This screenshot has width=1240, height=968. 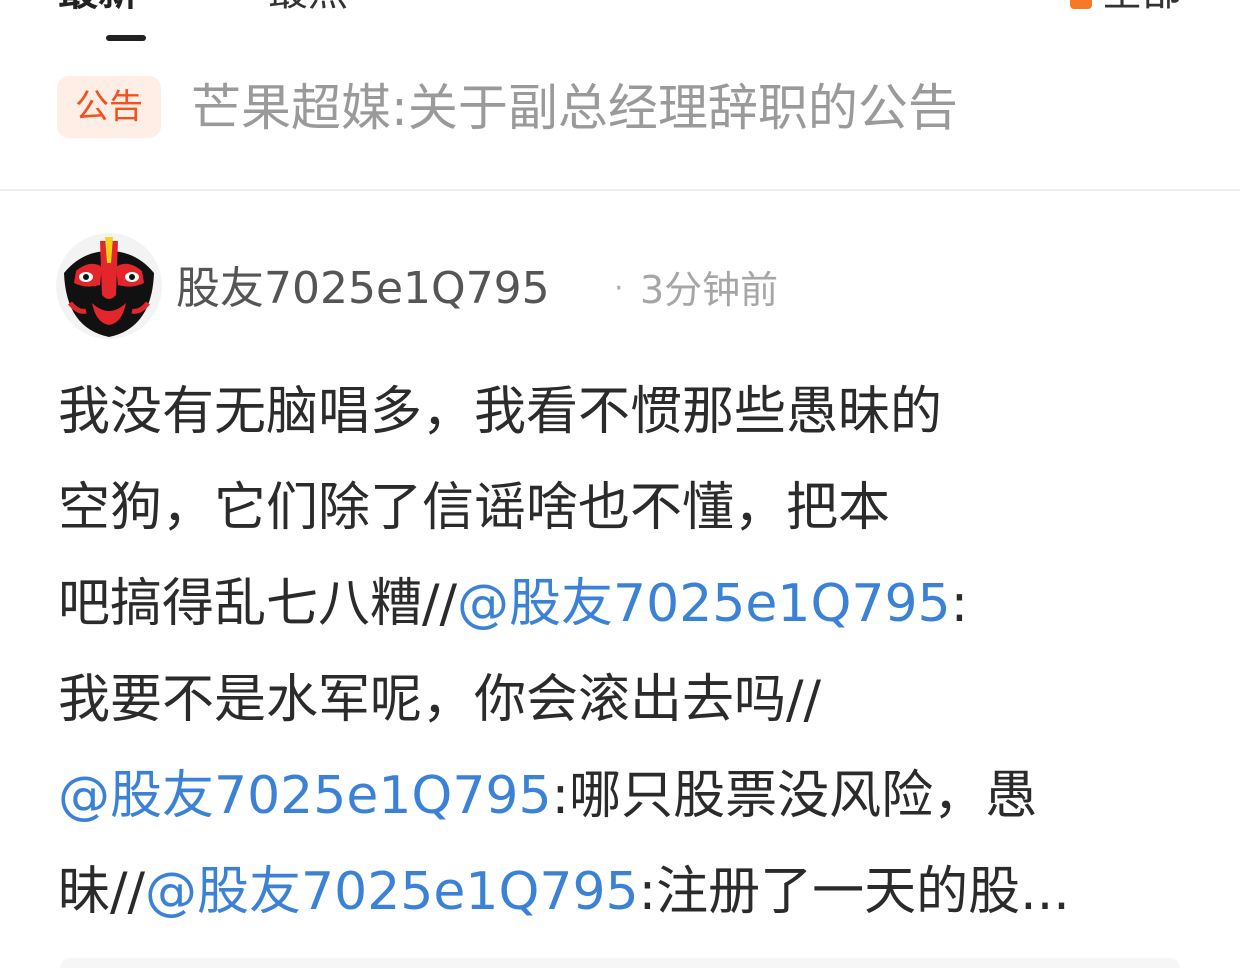 I want to click on post-text: 我没有无脑唱多，我看不惯那些愚昧的, so click(x=500, y=412).